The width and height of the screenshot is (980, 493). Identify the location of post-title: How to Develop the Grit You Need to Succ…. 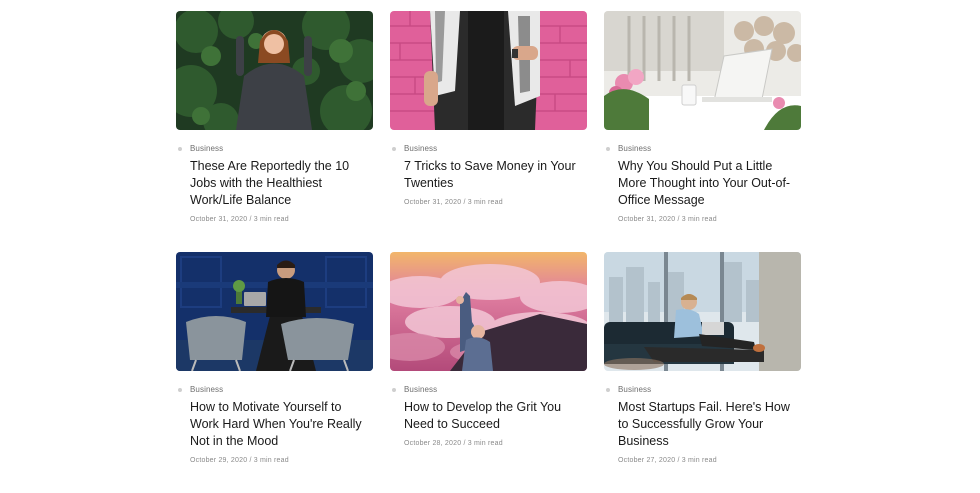
(494, 416).